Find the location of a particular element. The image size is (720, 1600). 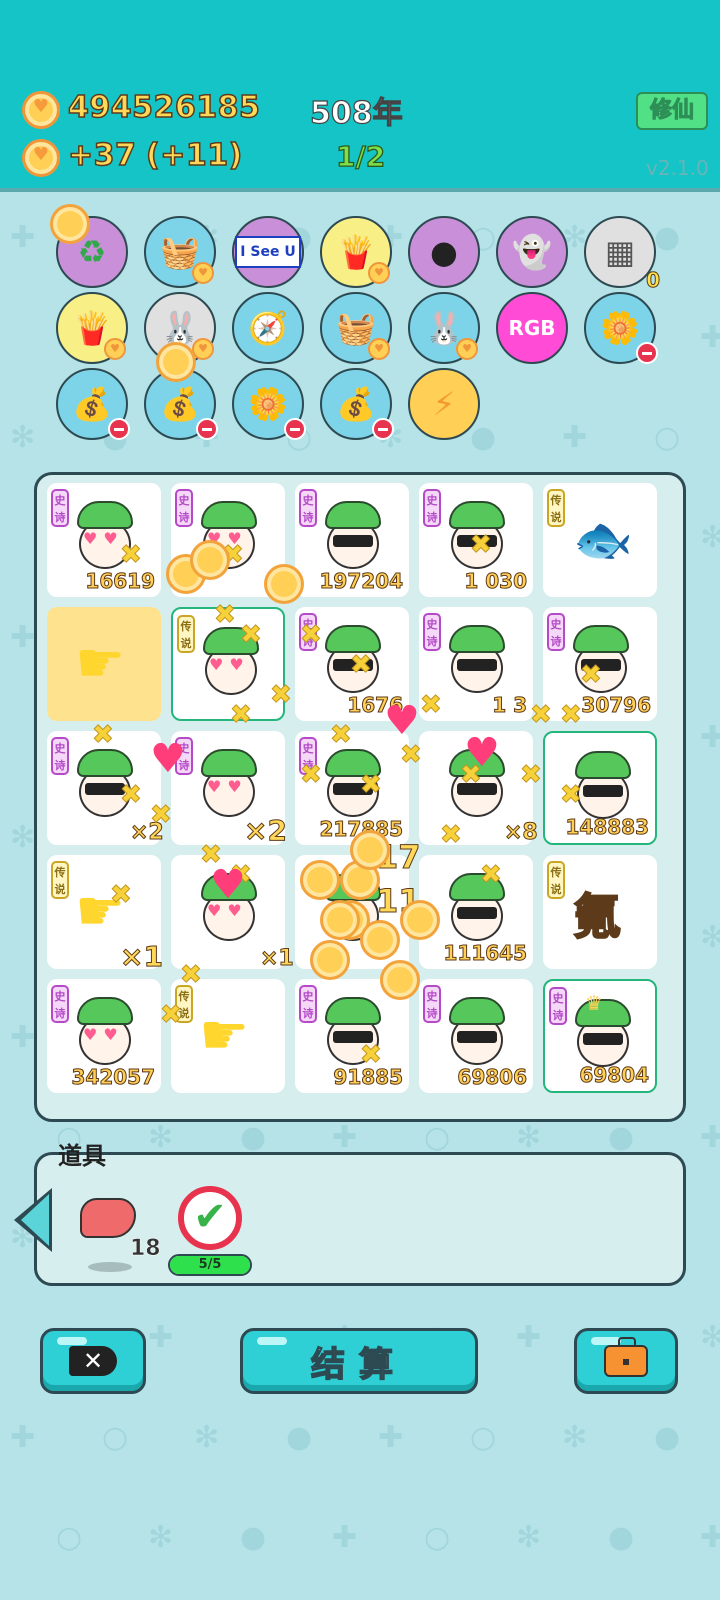

close-button: ✕ is located at coordinates (93, 1361).